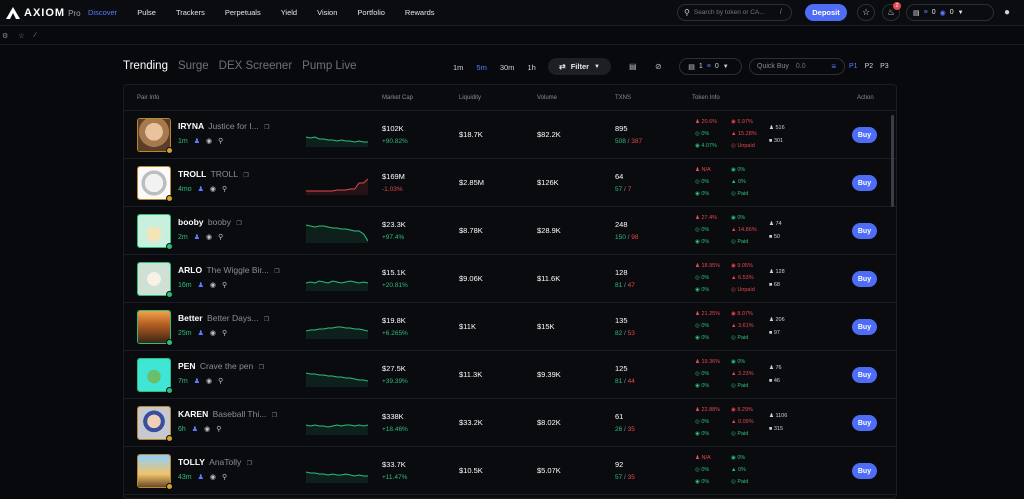 Image resolution: width=1024 pixels, height=499 pixels. Describe the element at coordinates (801, 66) in the screenshot. I see `quick-buy-value: 0.0` at that location.